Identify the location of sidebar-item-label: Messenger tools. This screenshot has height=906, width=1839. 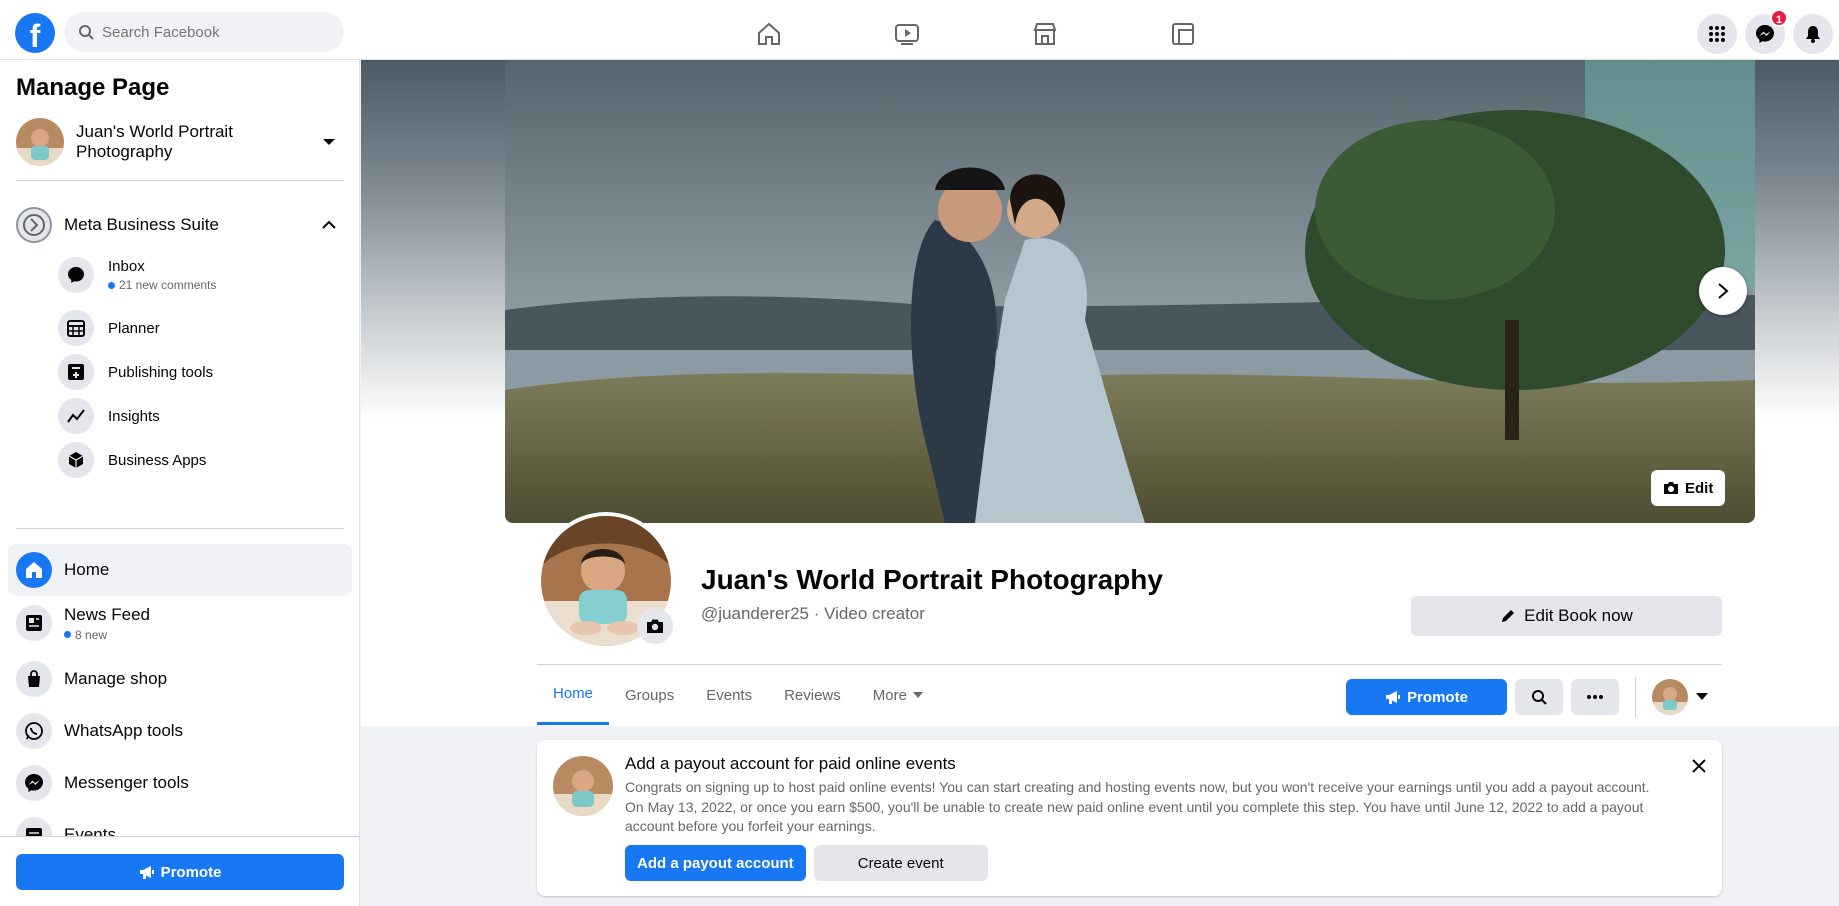
(126, 782).